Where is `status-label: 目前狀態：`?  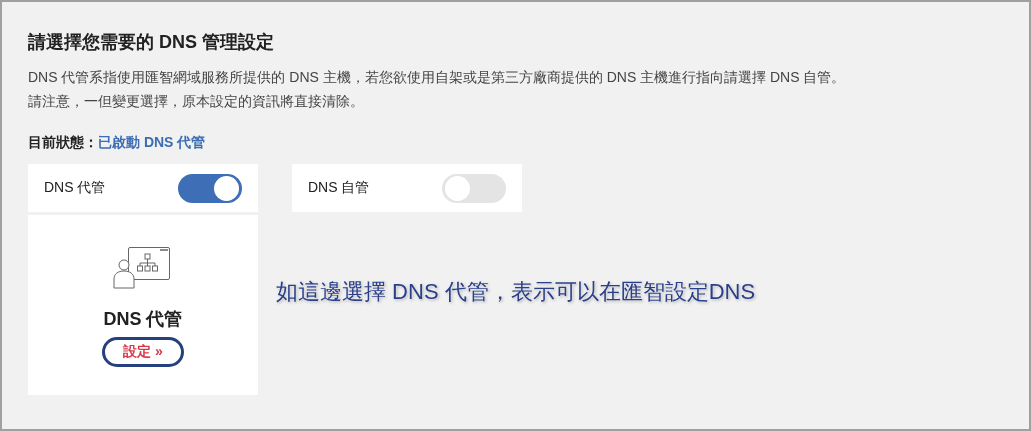
status-label: 目前狀態： is located at coordinates (63, 142).